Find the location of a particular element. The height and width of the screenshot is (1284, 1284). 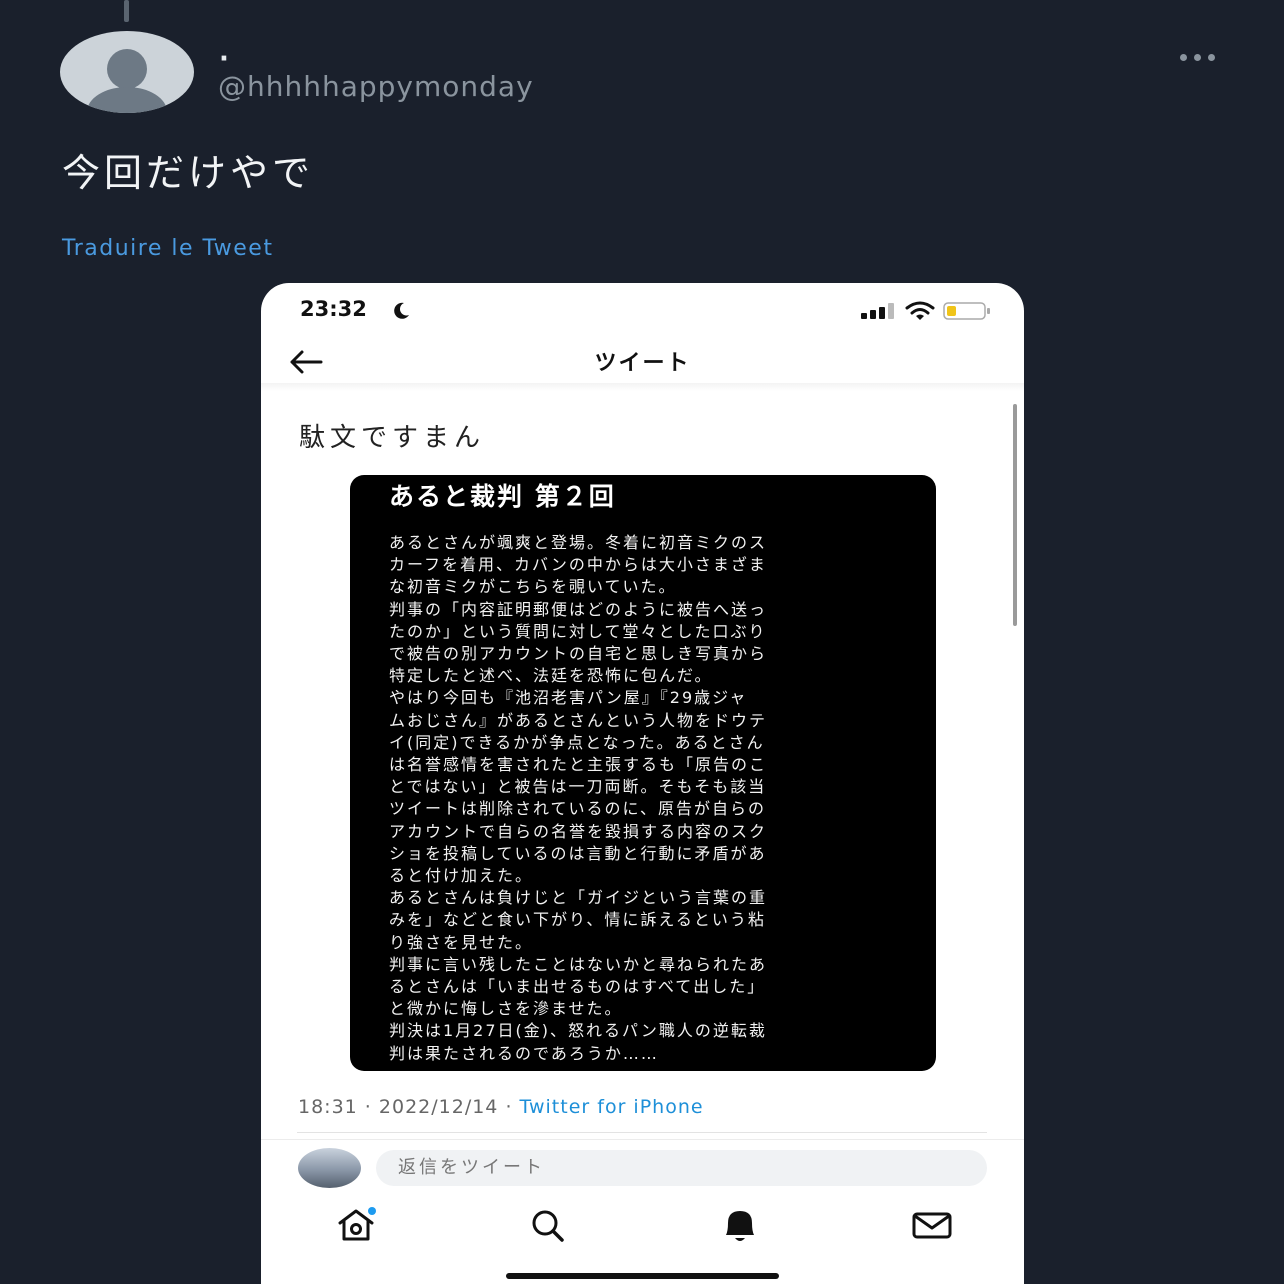

avatar is located at coordinates (127, 72).